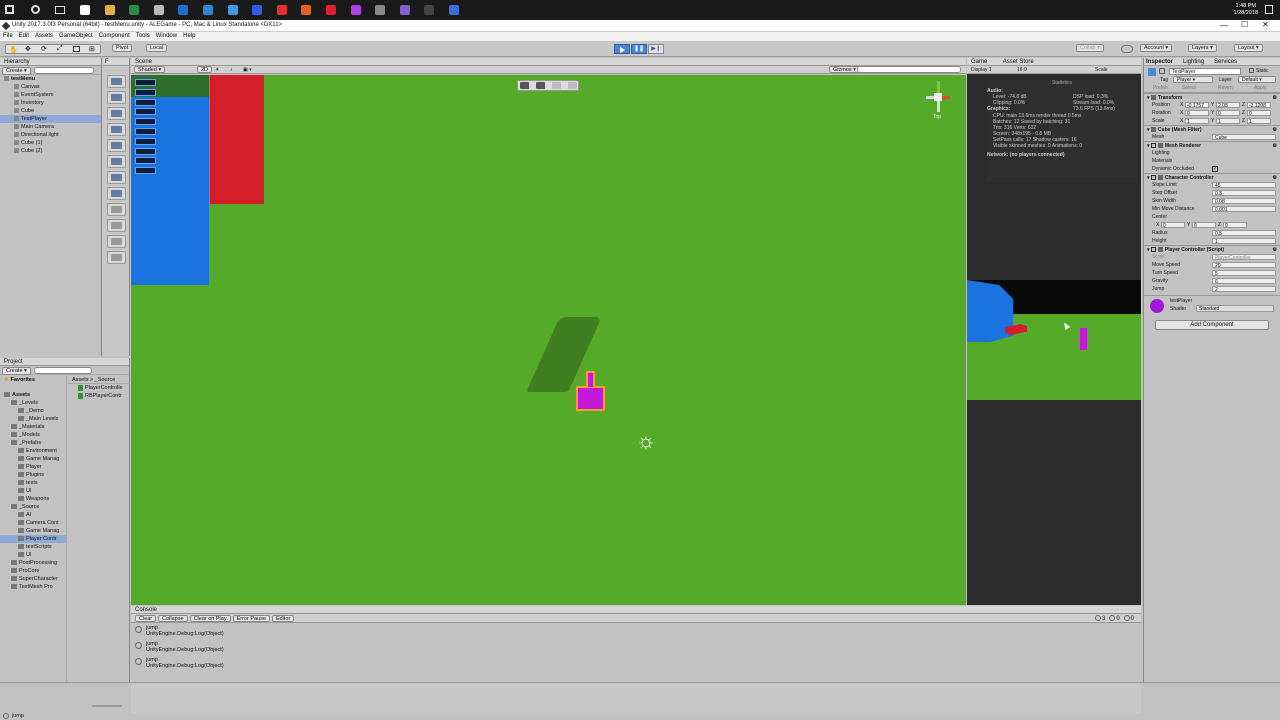 This screenshot has height=720, width=1280. I want to click on prefab-apply-button: Apply, so click(1260, 88).